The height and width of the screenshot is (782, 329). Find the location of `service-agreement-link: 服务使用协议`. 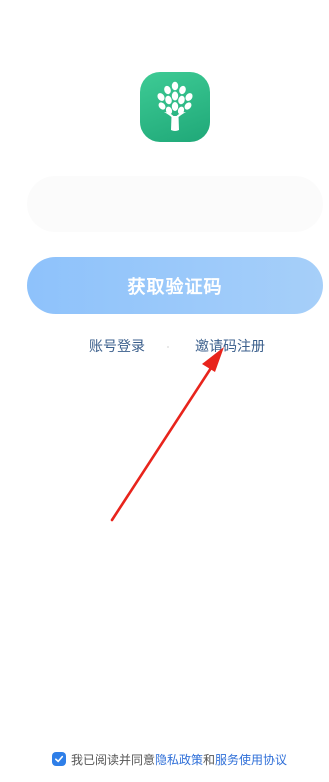

service-agreement-link: 服务使用协议 is located at coordinates (251, 759).